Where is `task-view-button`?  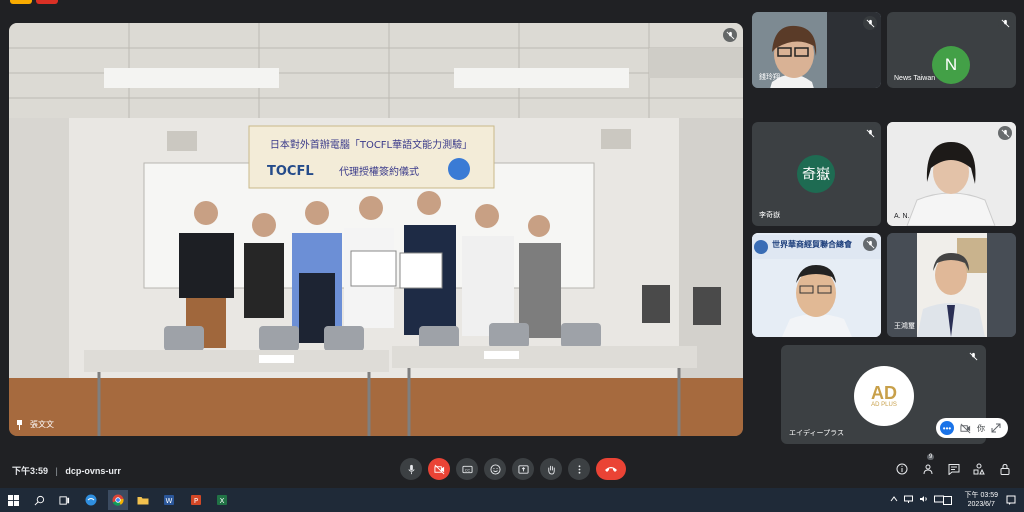 task-view-button is located at coordinates (64, 500).